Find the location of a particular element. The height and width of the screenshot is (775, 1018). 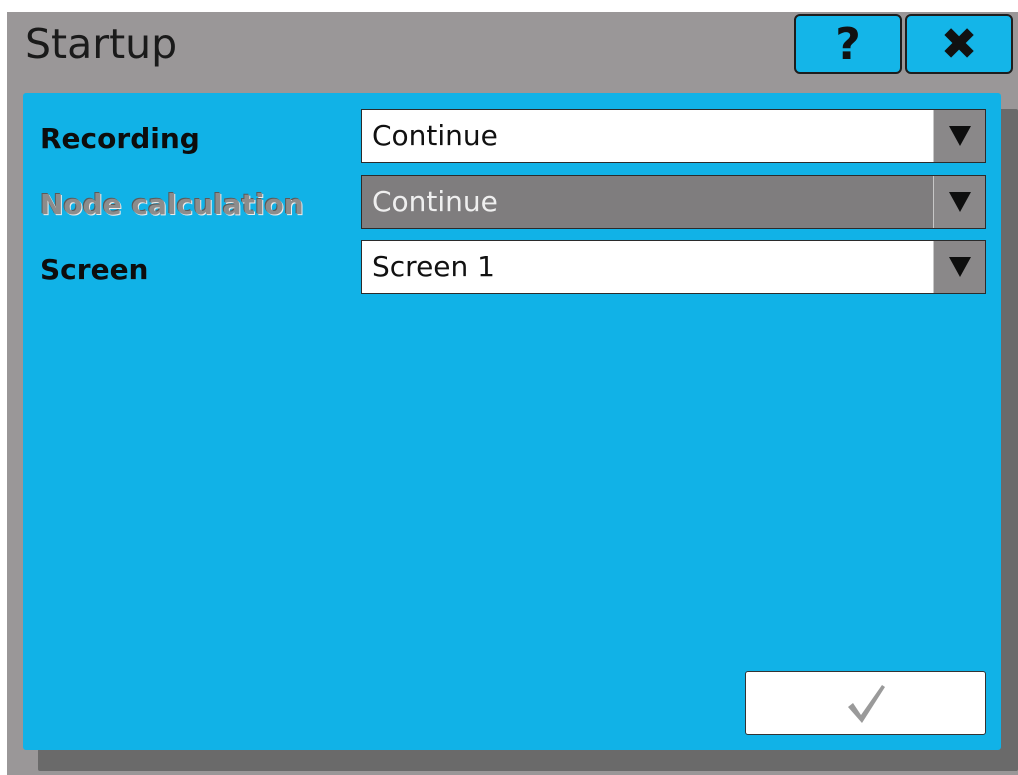

help-icon: ? is located at coordinates (848, 44).